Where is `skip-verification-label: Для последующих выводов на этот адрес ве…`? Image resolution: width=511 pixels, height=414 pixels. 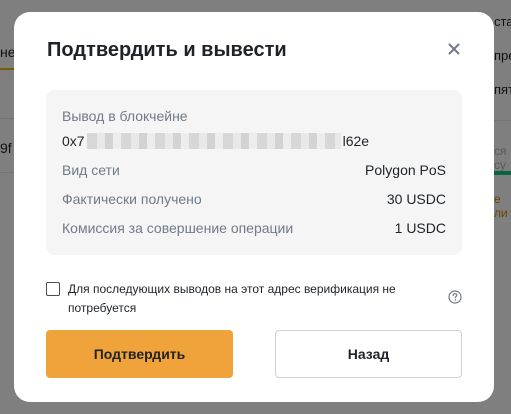
skip-verification-label: Для последующих выводов на этот адрес ве… is located at coordinates (233, 299).